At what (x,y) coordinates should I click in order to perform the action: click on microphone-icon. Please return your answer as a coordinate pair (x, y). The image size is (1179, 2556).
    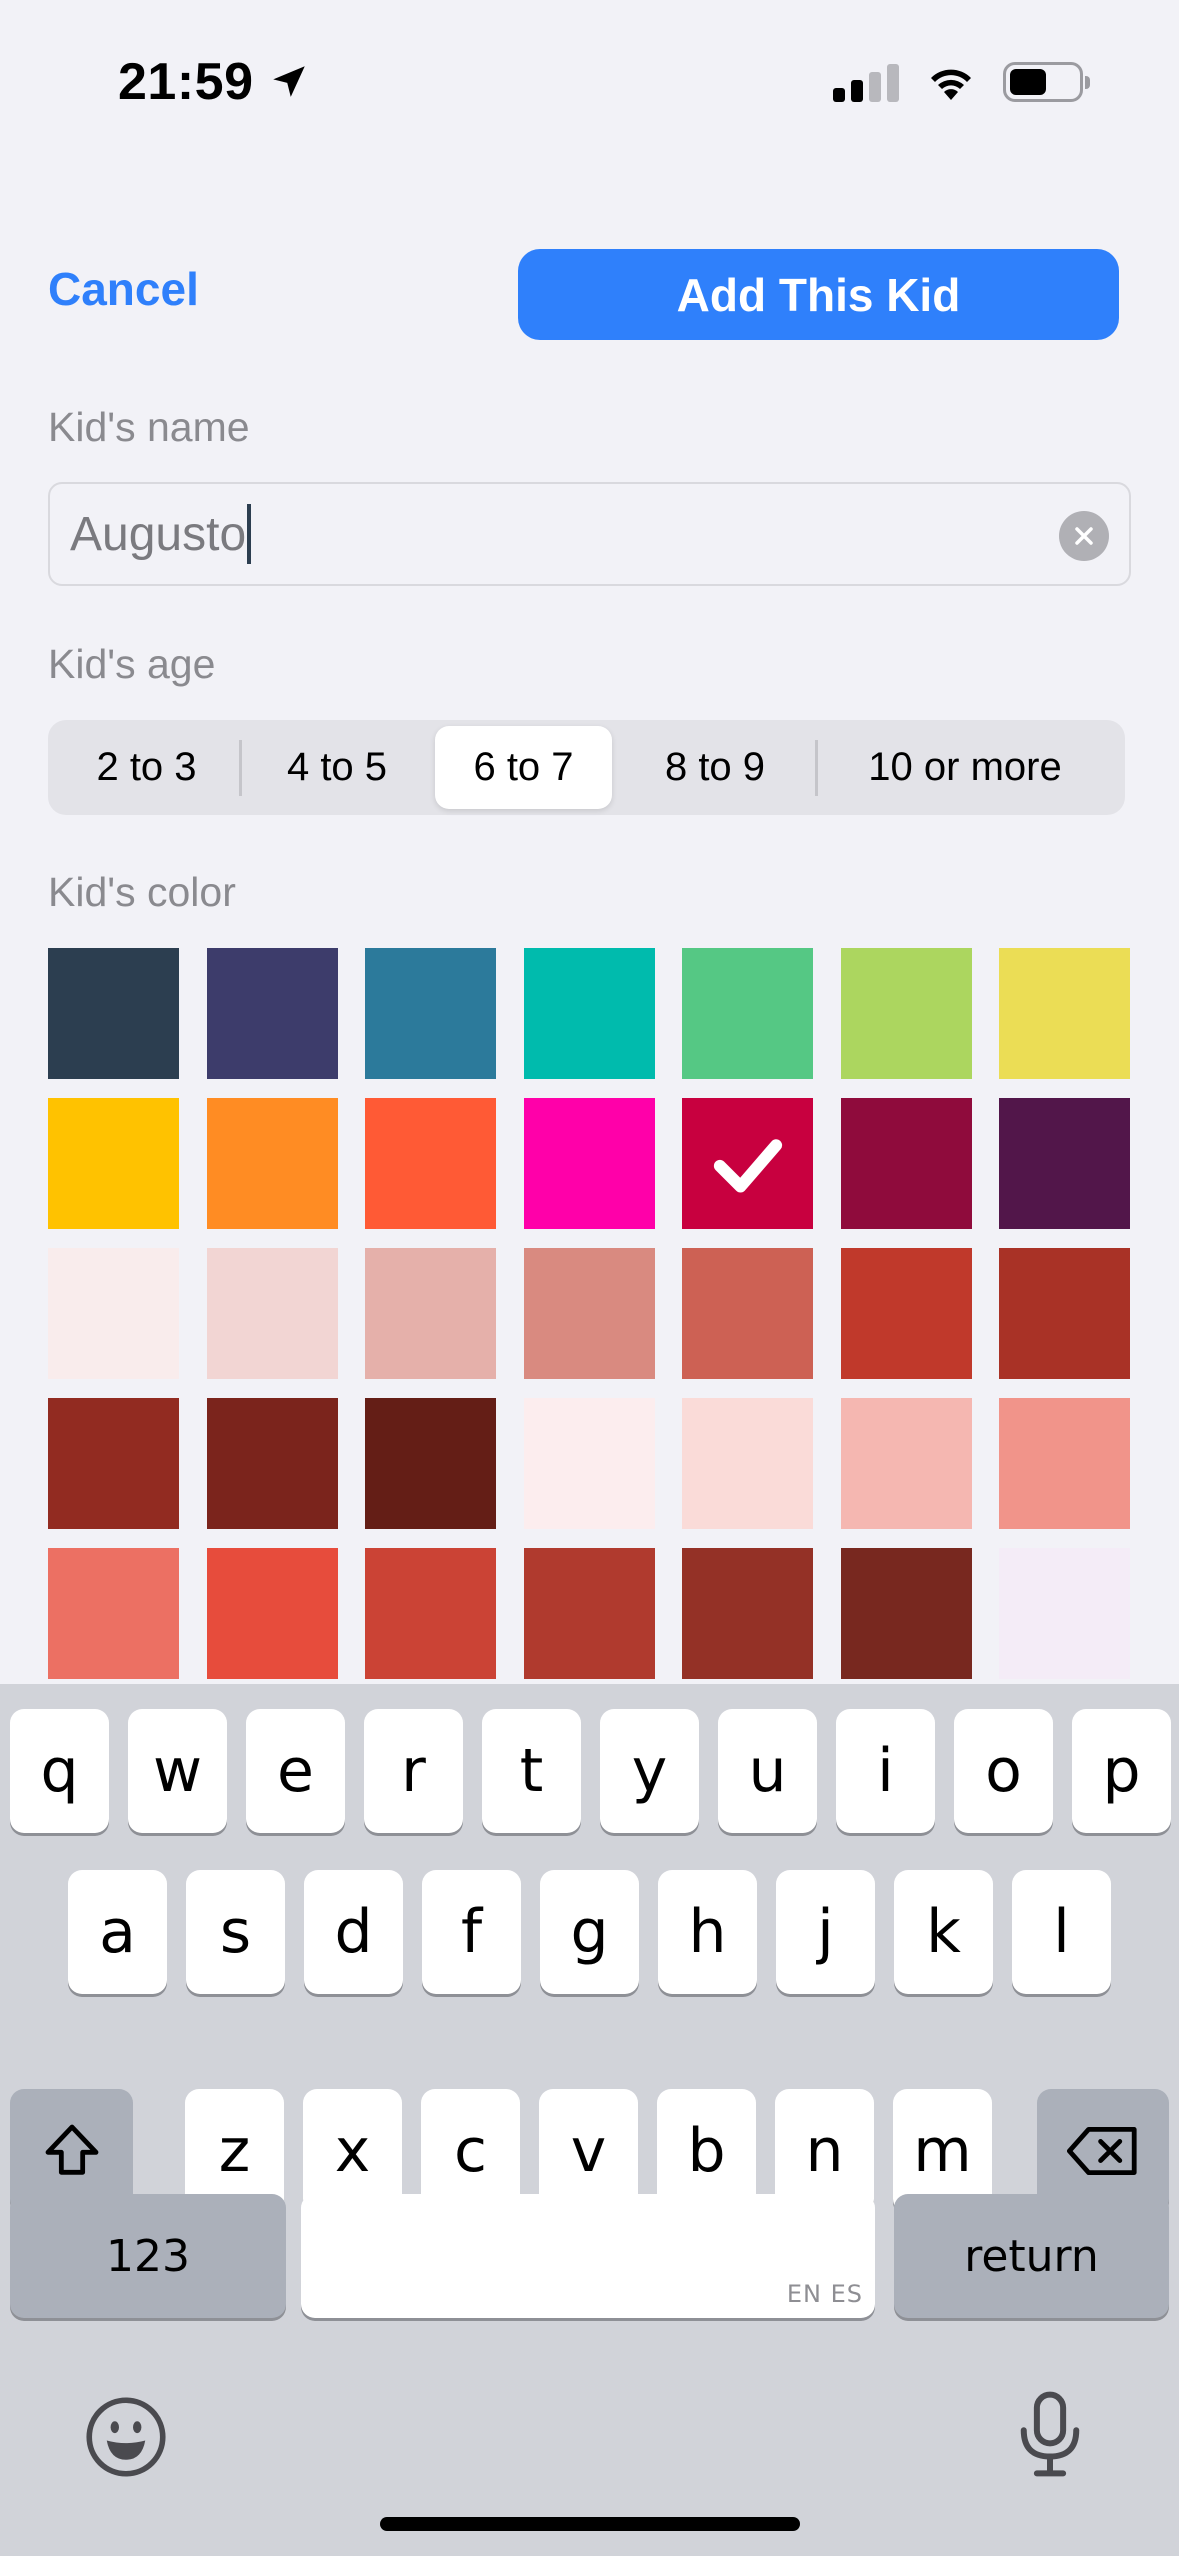
    Looking at the image, I should click on (1050, 2434).